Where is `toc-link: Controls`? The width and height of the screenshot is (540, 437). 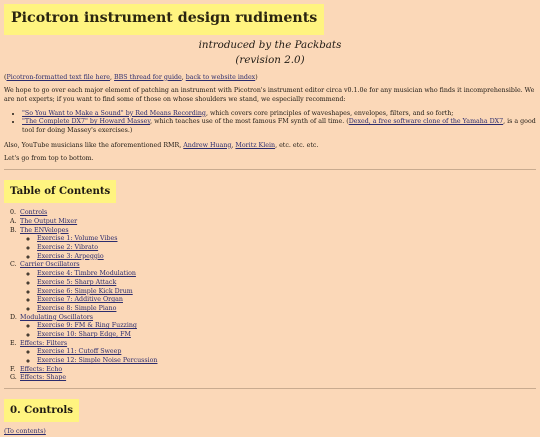
toc-link: Controls is located at coordinates (33, 212).